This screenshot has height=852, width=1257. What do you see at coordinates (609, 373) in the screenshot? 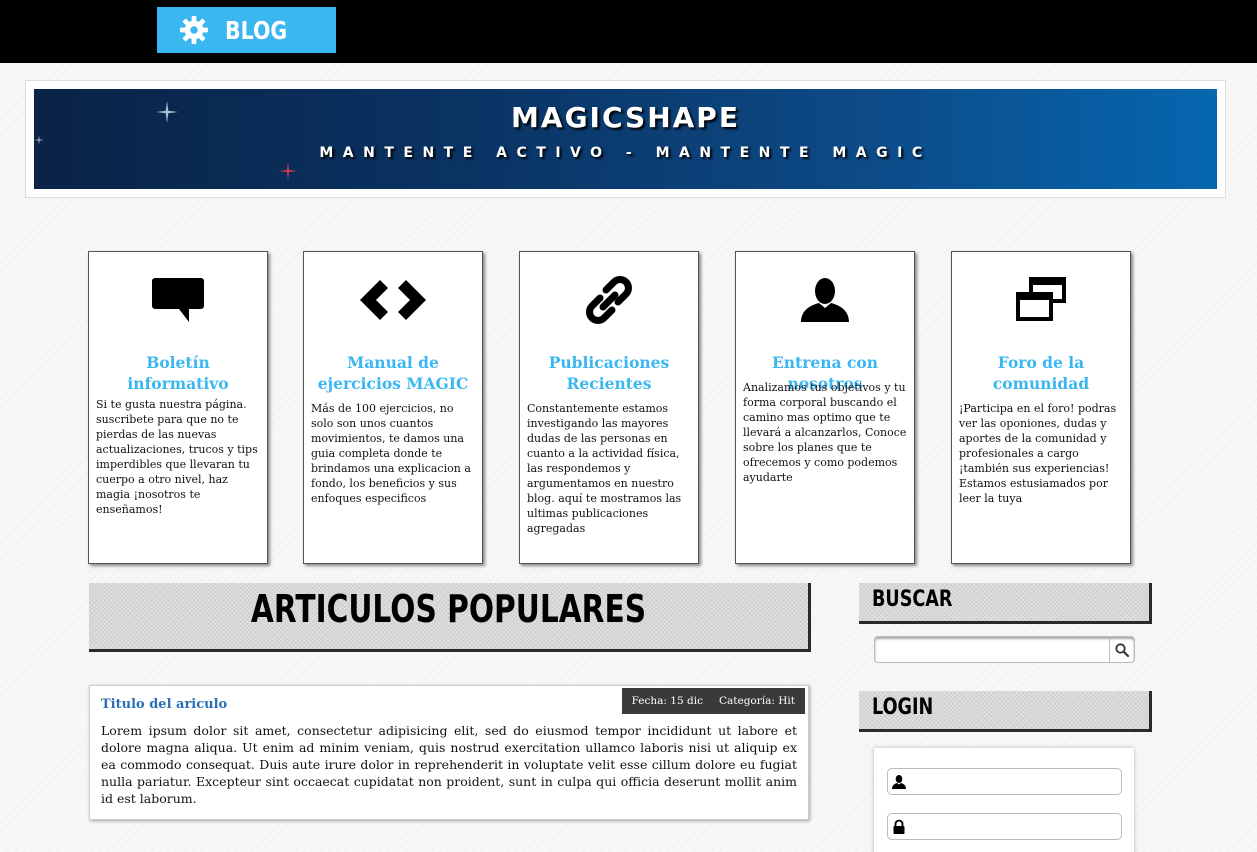
I see `card-title: Publicaciones Recientes` at bounding box center [609, 373].